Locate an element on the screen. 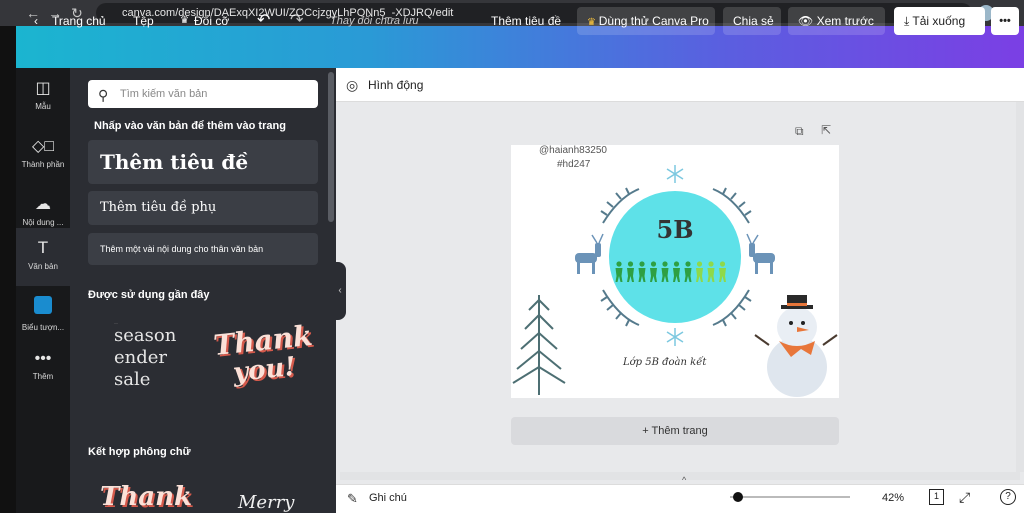  resize-button: Đổi cỡ is located at coordinates (211, 21).